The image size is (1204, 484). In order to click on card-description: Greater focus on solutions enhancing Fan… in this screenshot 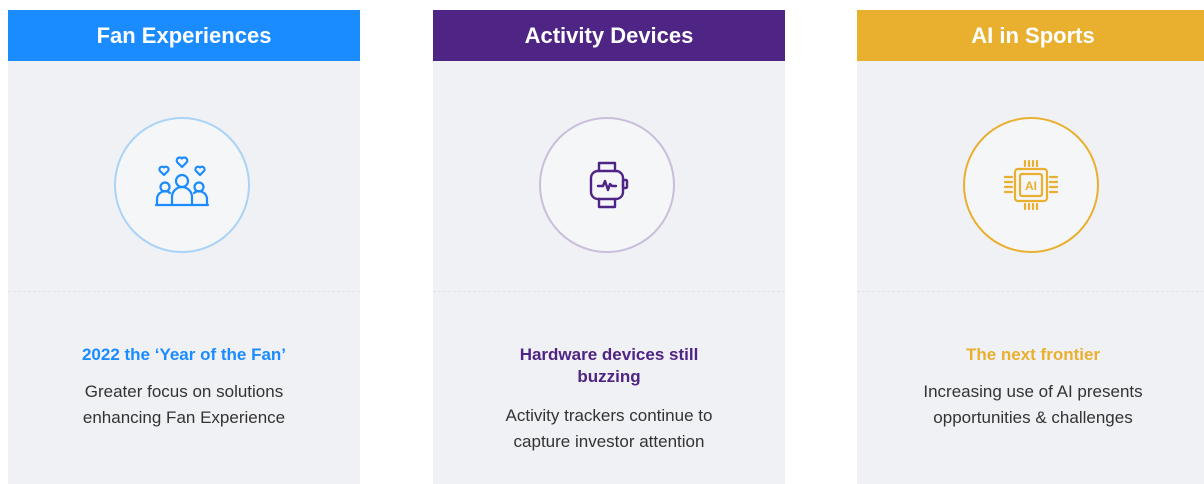, I will do `click(184, 405)`.